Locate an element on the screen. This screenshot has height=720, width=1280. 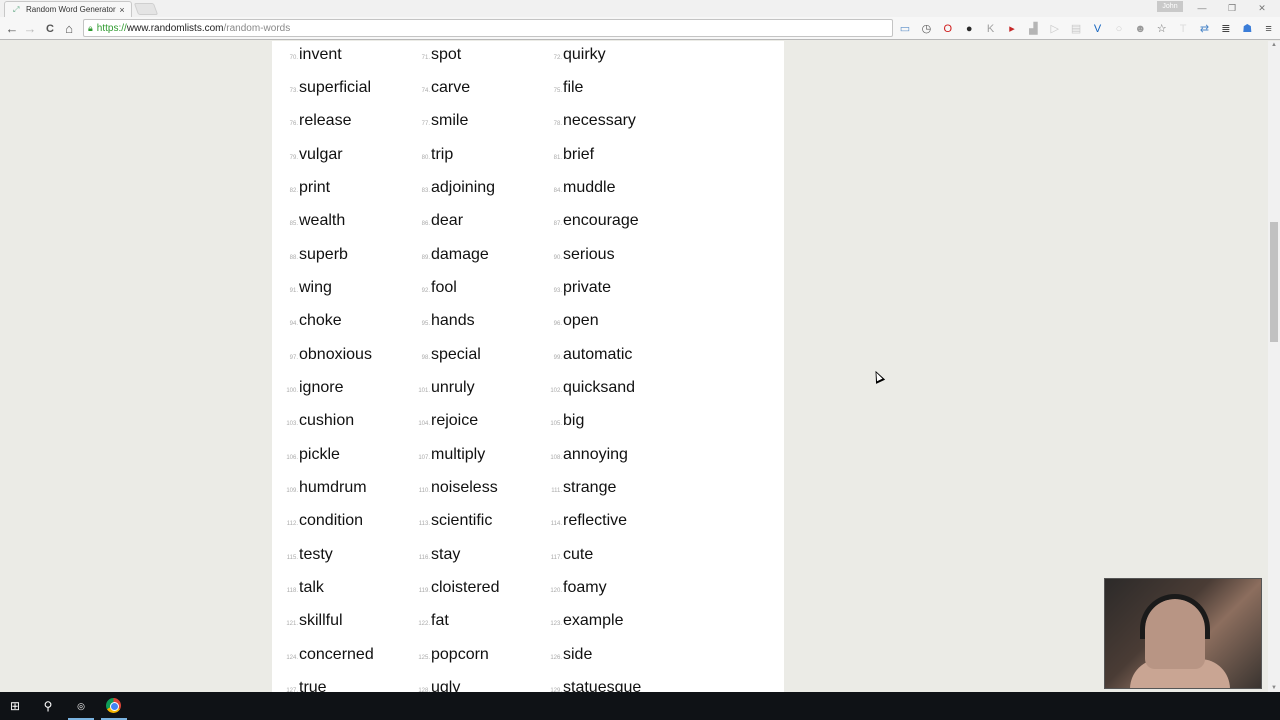
restore-button: ❐ is located at coordinates (1232, 8).